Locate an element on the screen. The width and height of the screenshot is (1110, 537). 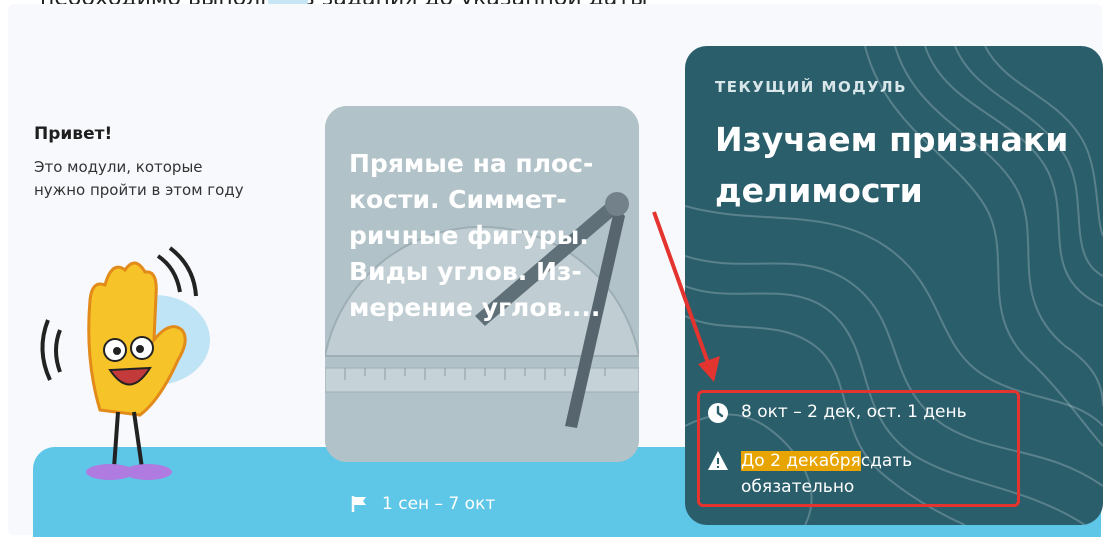
current-module-label: ТЕКУЩИЙ МОДУЛЬ is located at coordinates (811, 87).